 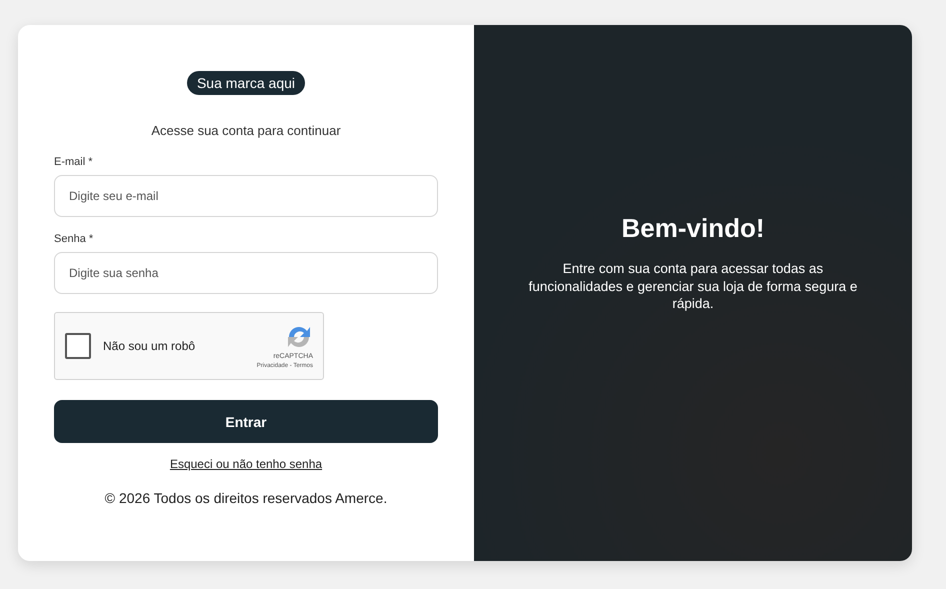 I want to click on forgot-password-link: Esqueci ou não tenho senha, so click(x=246, y=464).